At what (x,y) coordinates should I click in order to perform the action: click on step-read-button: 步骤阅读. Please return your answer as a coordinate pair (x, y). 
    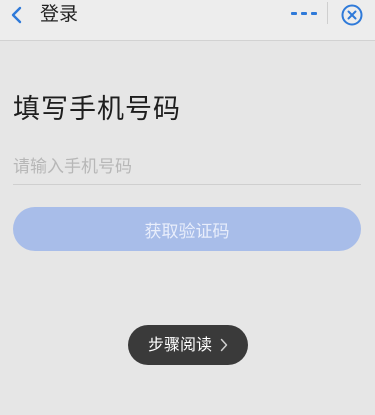
    Looking at the image, I should click on (188, 345).